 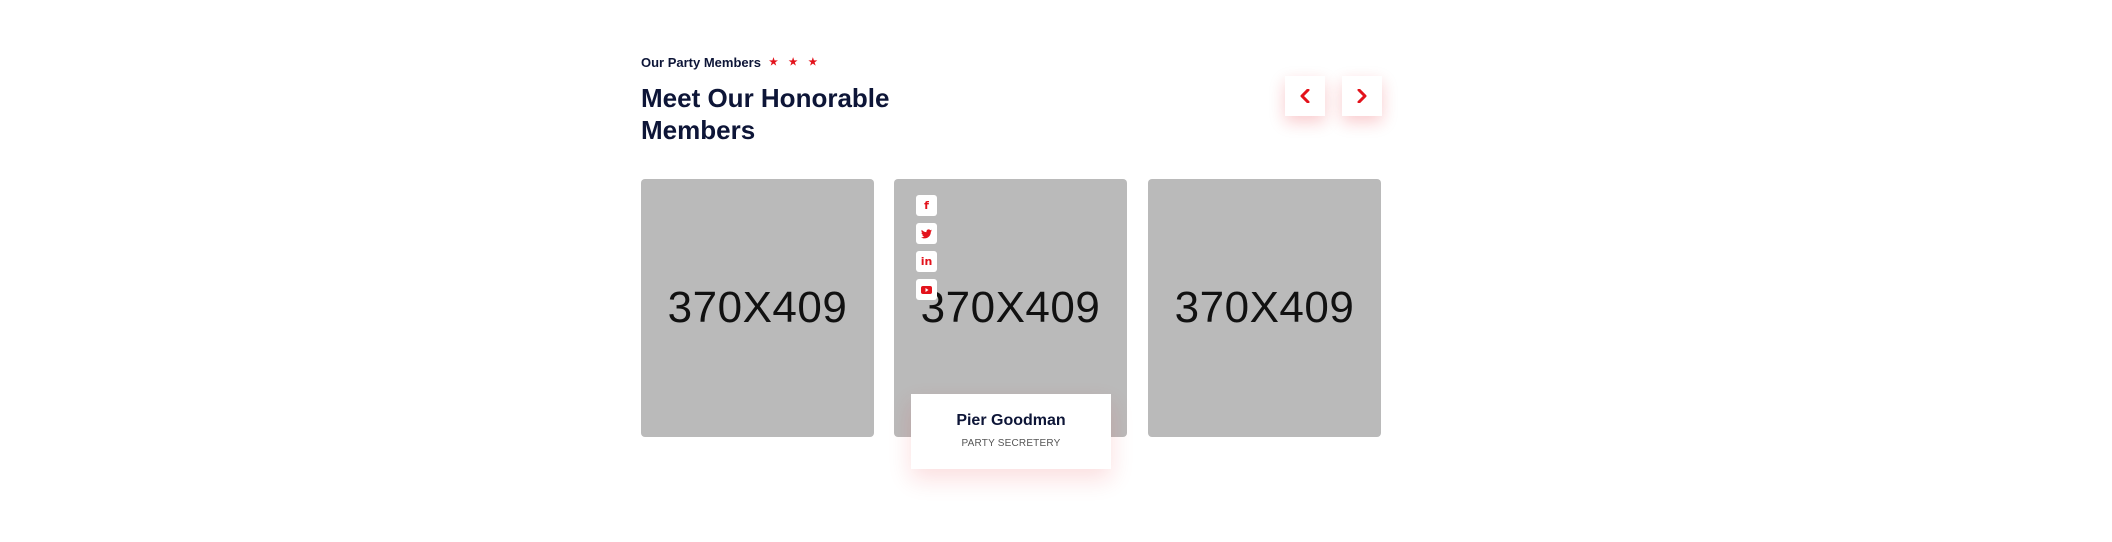 What do you see at coordinates (926, 261) in the screenshot?
I see `linkedin-icon: in` at bounding box center [926, 261].